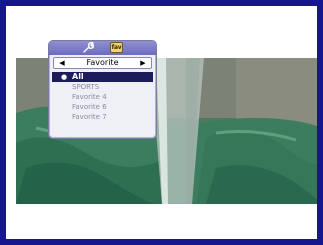 The image size is (323, 245). I want to click on list-item-favorite-4: Favorite 4, so click(102, 97).